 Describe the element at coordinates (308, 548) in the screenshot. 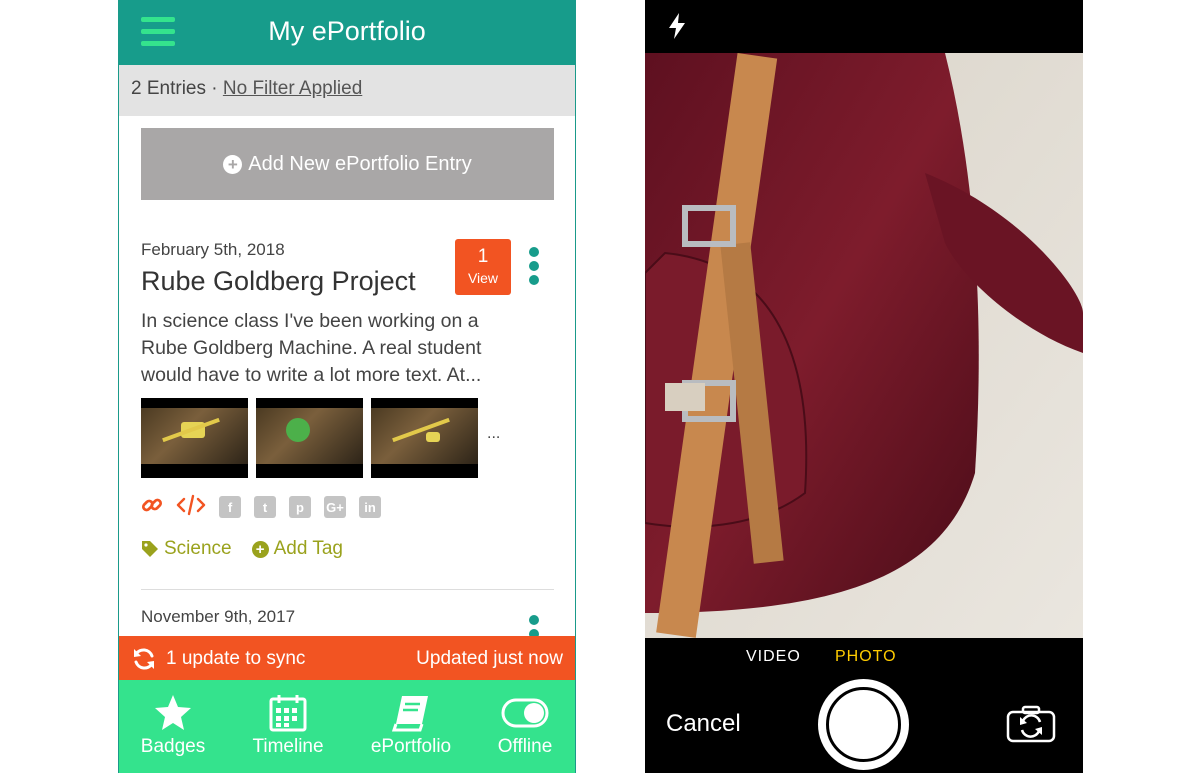

I see `add-tag-label: Add Tag` at that location.